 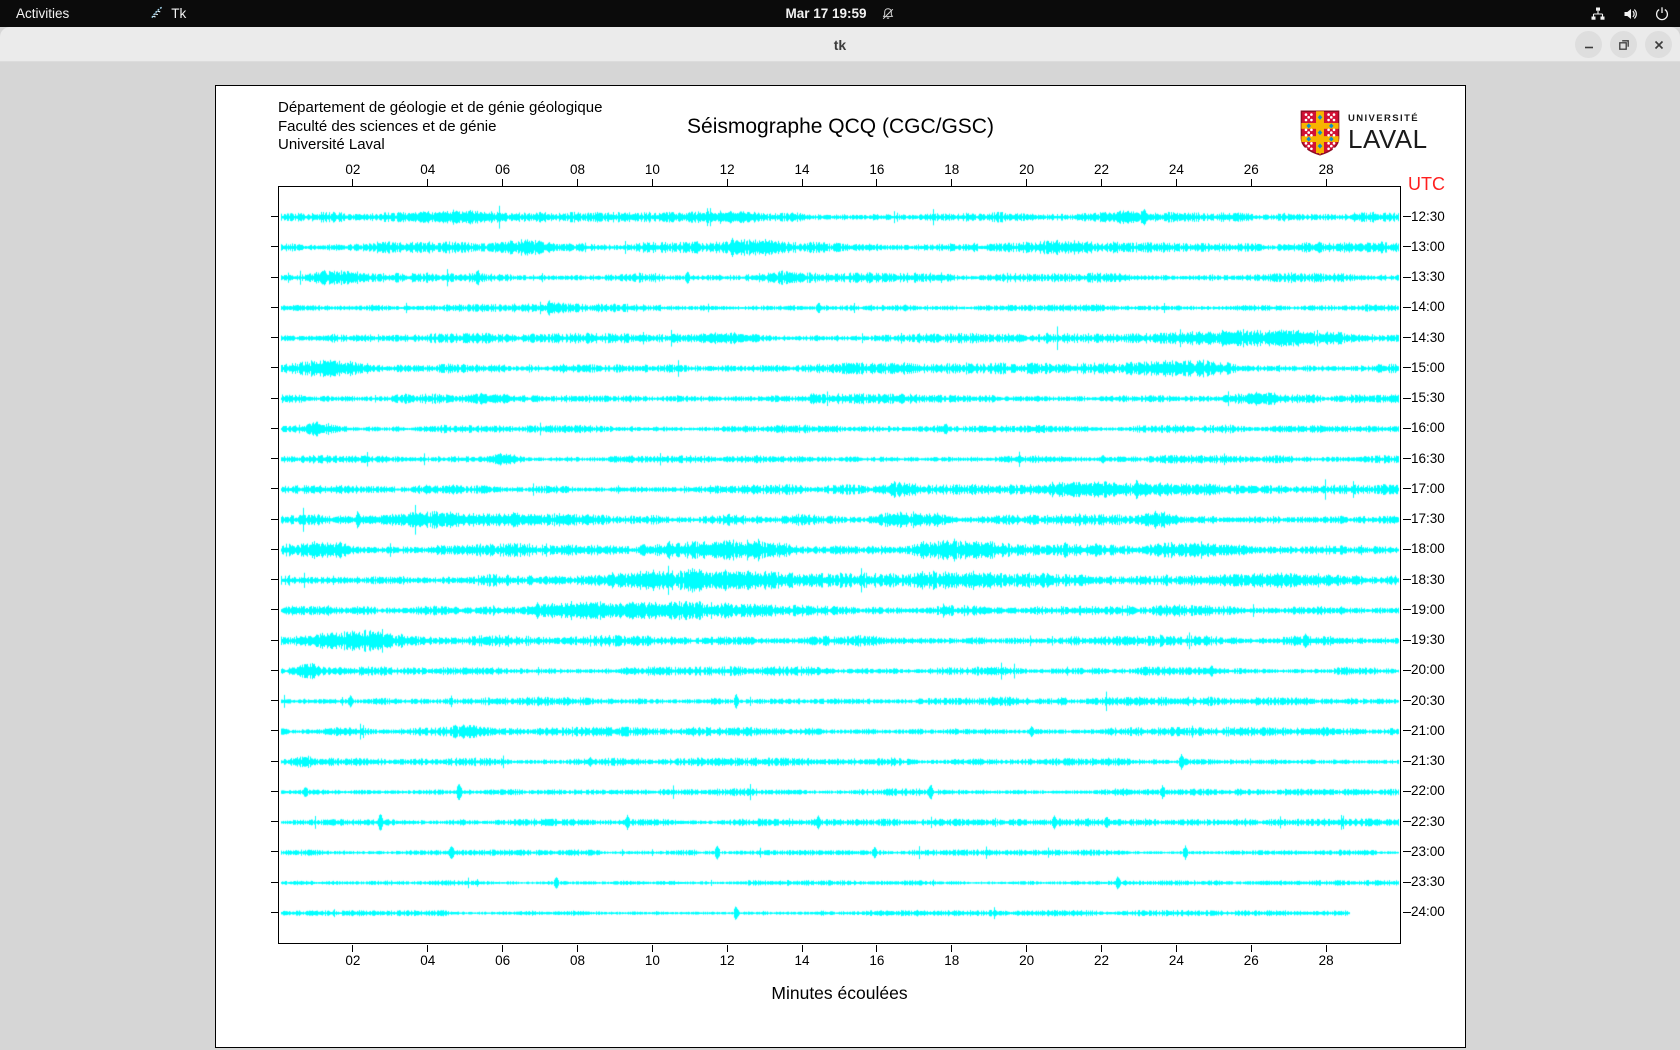 What do you see at coordinates (353, 960) in the screenshot?
I see `x-tick-label-bottom: 02` at bounding box center [353, 960].